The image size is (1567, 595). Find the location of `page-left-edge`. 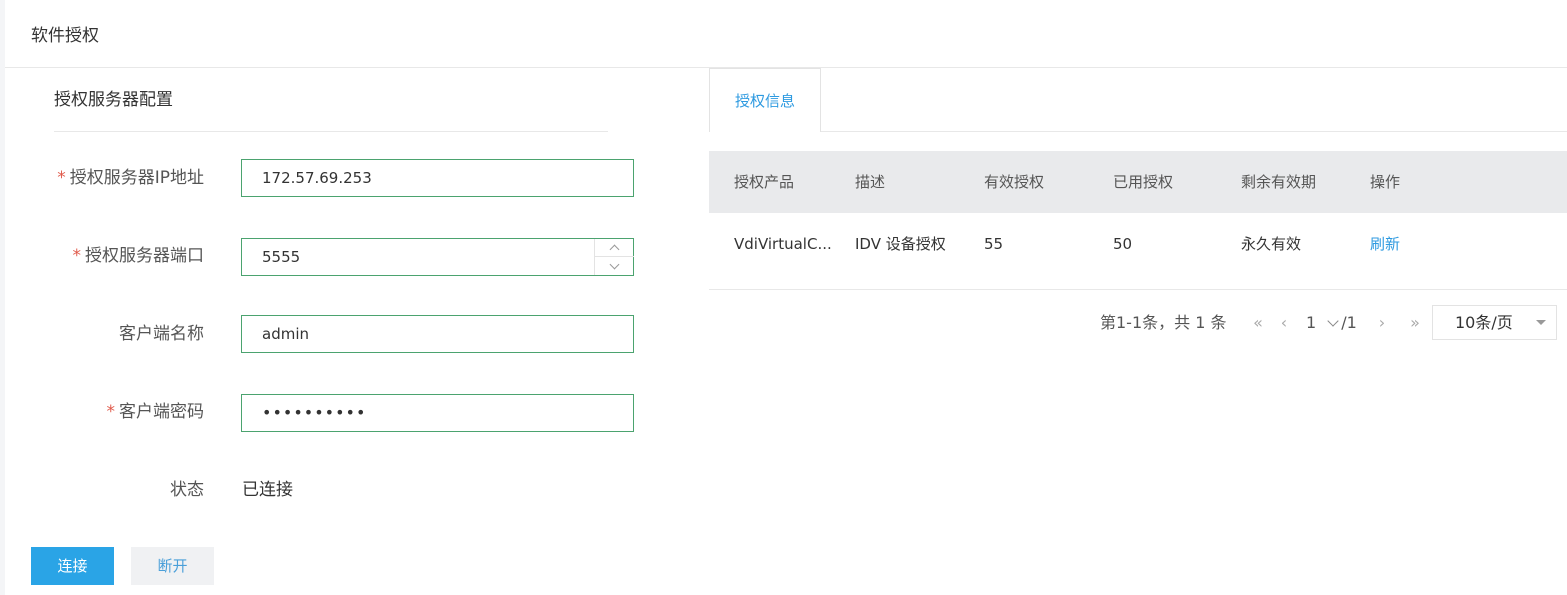

page-left-edge is located at coordinates (2, 297).